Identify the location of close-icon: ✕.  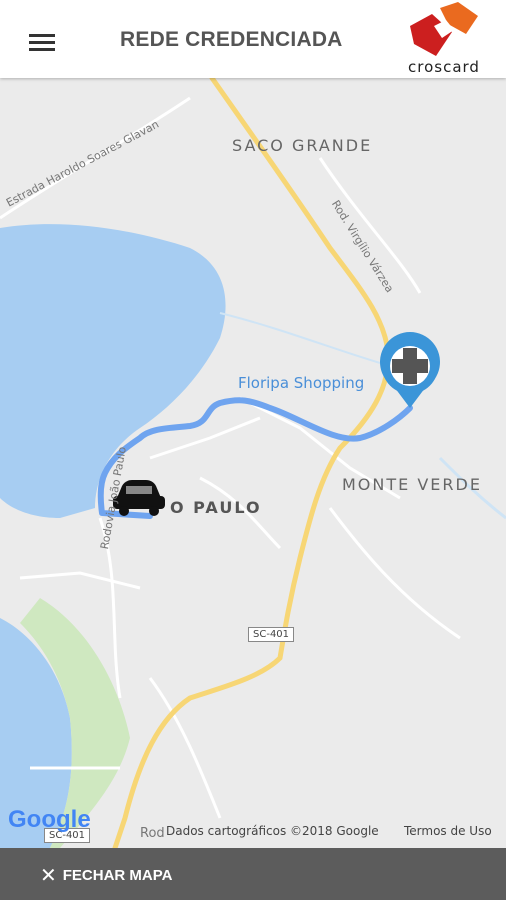
(48, 875).